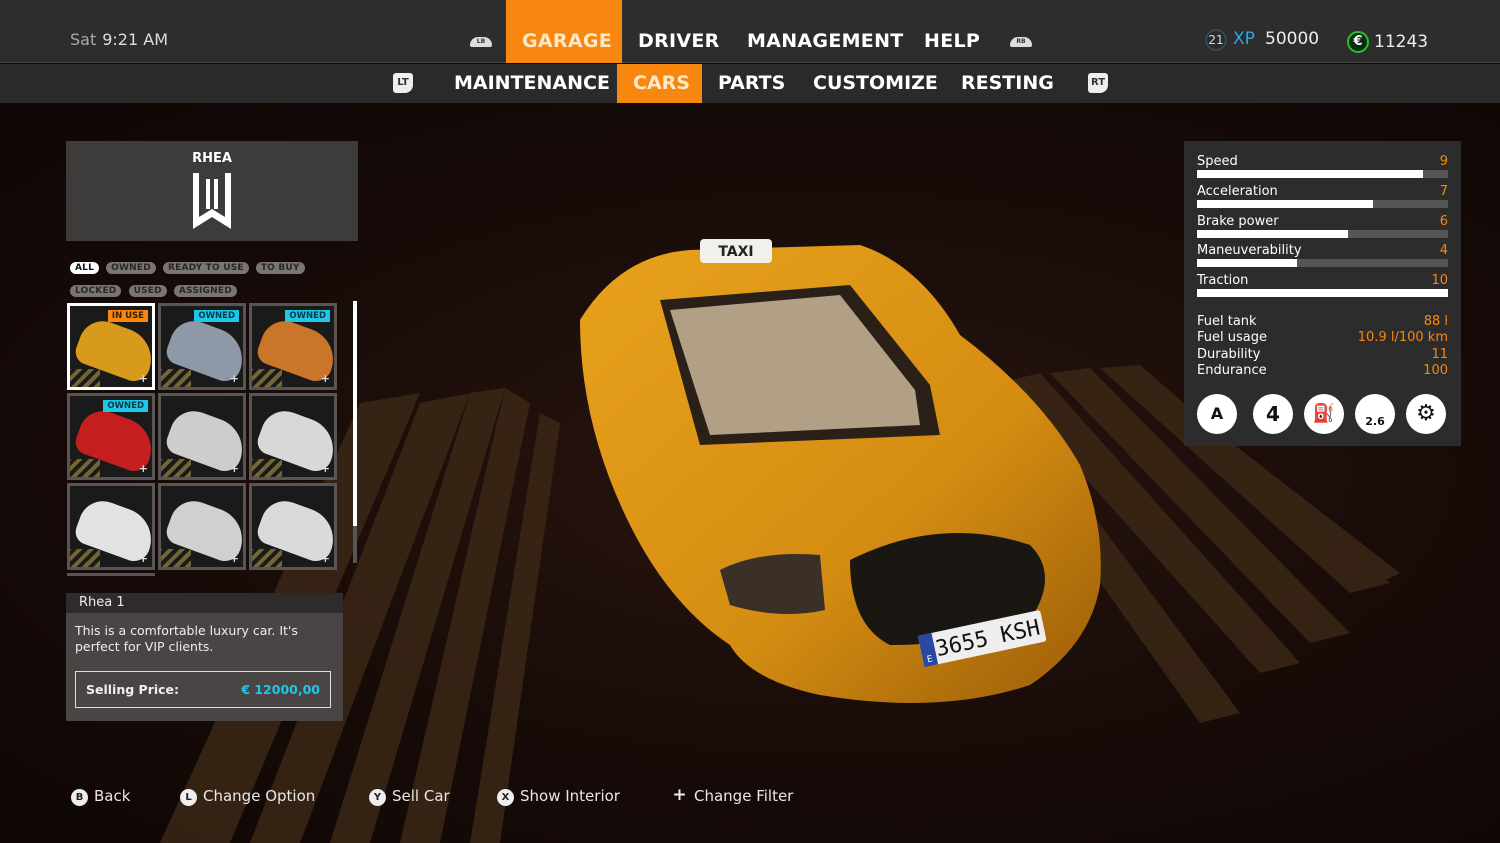 Image resolution: width=1500 pixels, height=843 pixels. I want to click on brand-logo-icon, so click(212, 201).